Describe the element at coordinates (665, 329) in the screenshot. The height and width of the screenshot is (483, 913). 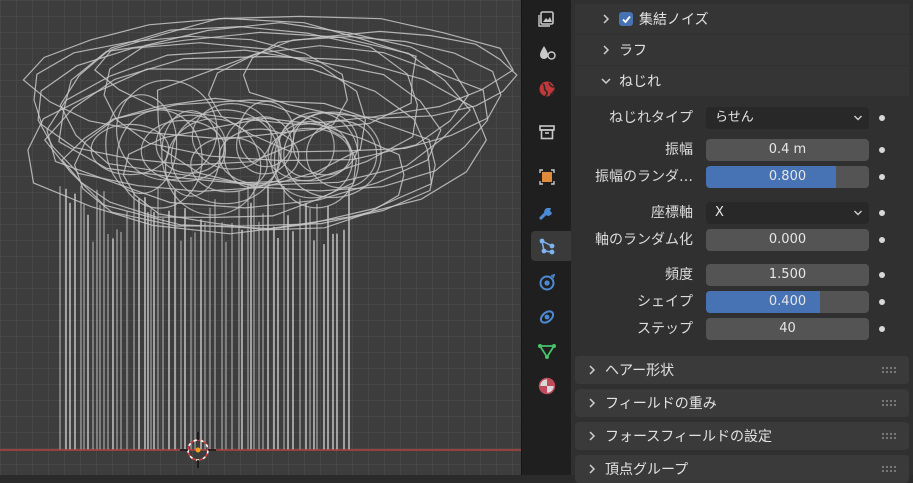
I see `steps-label: ステップ` at that location.